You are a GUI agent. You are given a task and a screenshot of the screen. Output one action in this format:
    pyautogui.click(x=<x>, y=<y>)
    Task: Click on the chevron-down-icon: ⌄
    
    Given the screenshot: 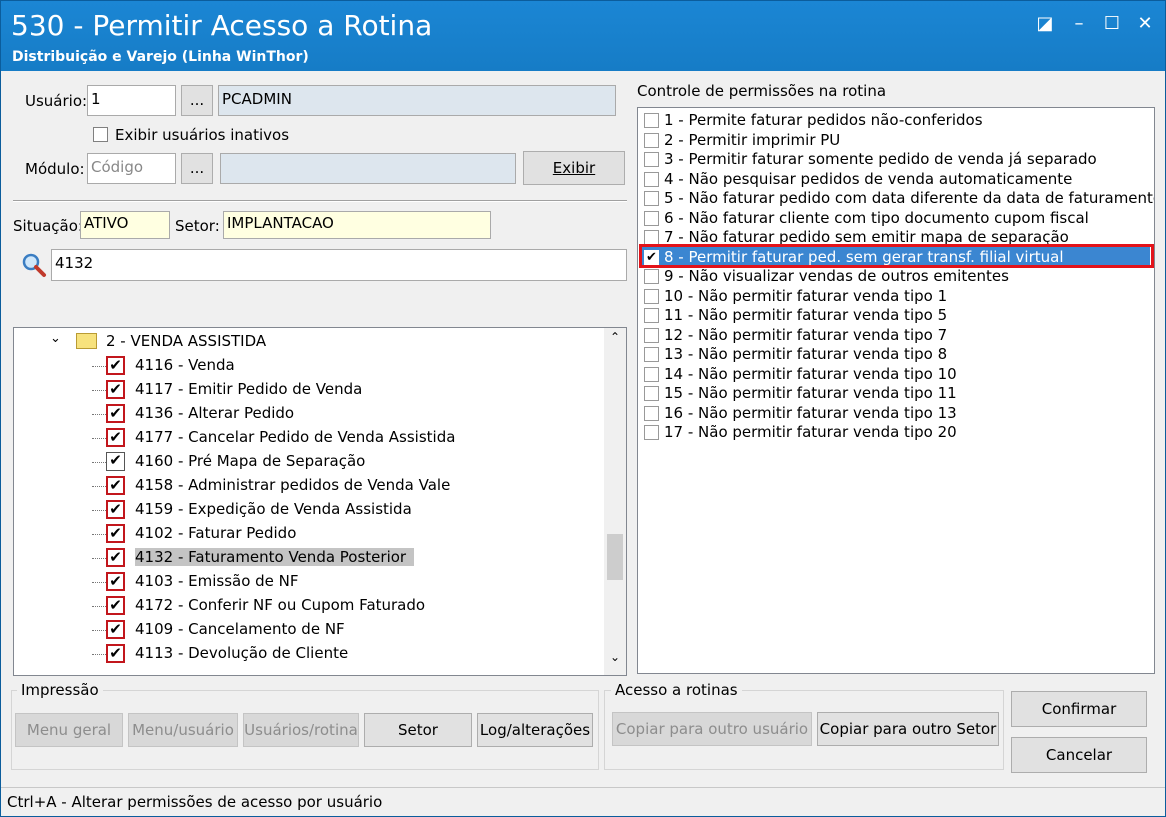 What is the action you would take?
    pyautogui.click(x=55, y=338)
    